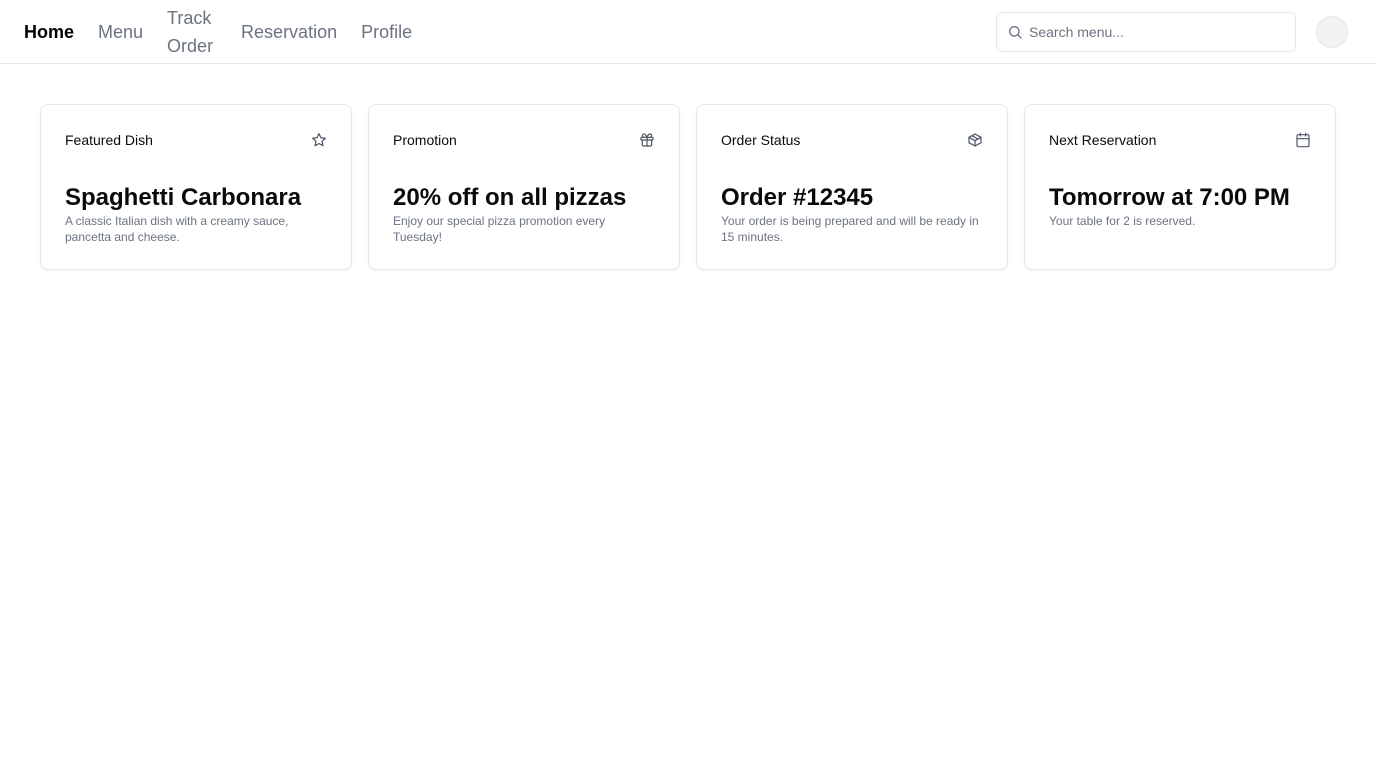 The width and height of the screenshot is (1376, 768). What do you see at coordinates (761, 140) in the screenshot?
I see `card-title: Order Status` at bounding box center [761, 140].